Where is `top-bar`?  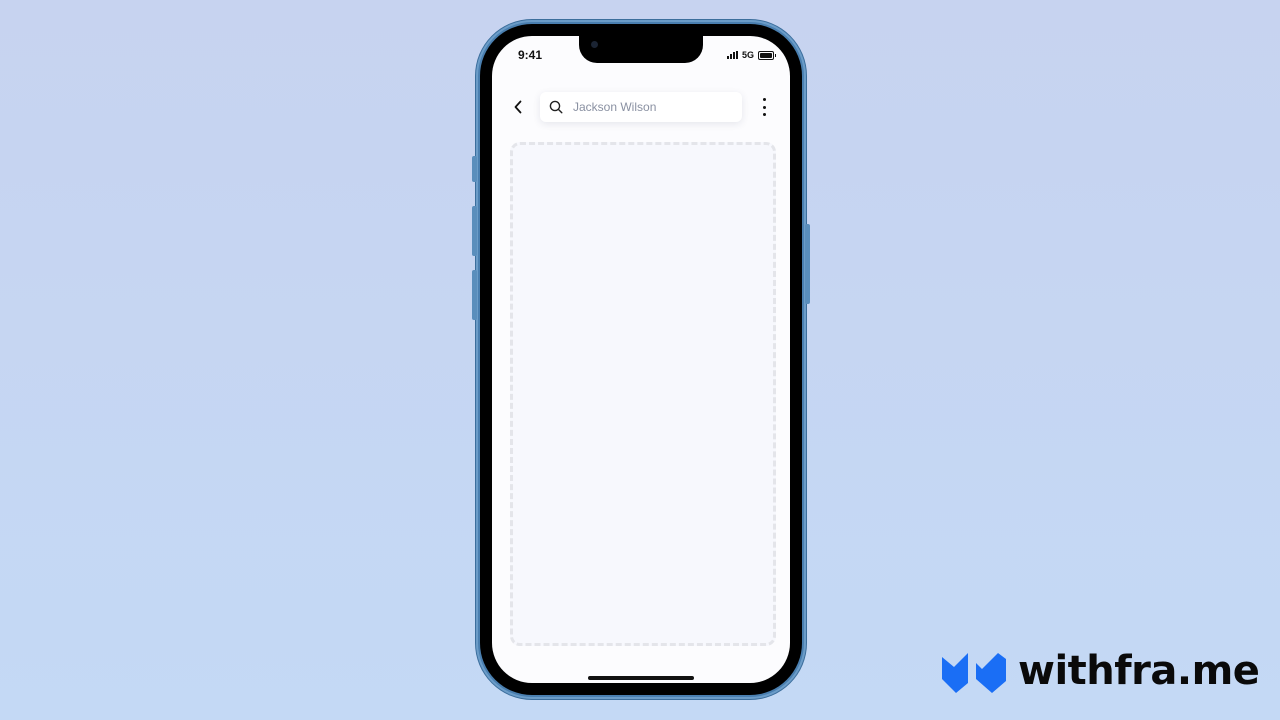
top-bar is located at coordinates (641, 107).